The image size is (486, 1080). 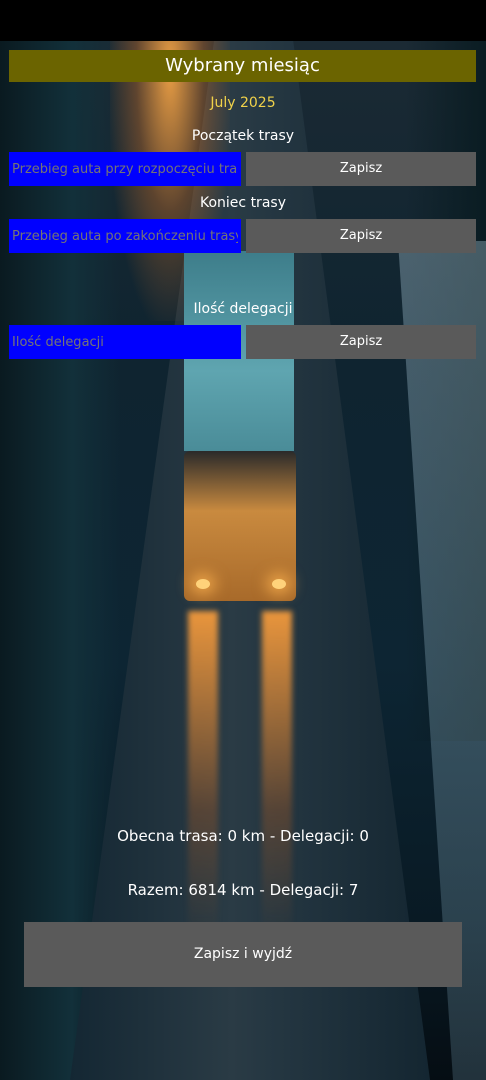 I want to click on route-start-save-button: Zapisz, so click(x=361, y=169).